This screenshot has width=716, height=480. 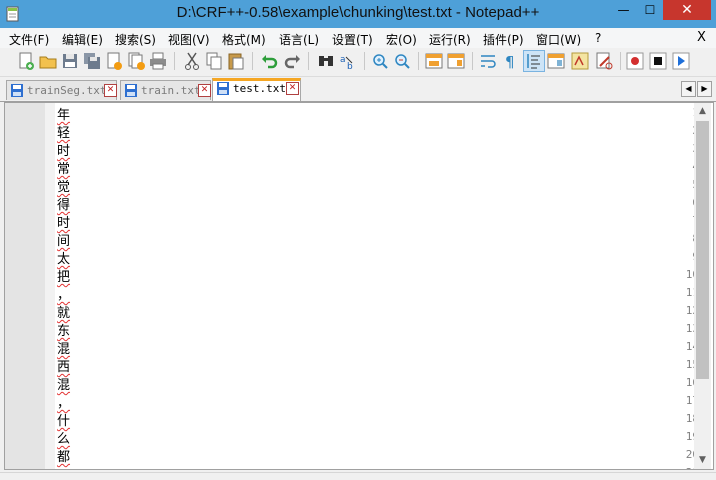 I want to click on tab-train: train.txt ✕, so click(x=165, y=90).